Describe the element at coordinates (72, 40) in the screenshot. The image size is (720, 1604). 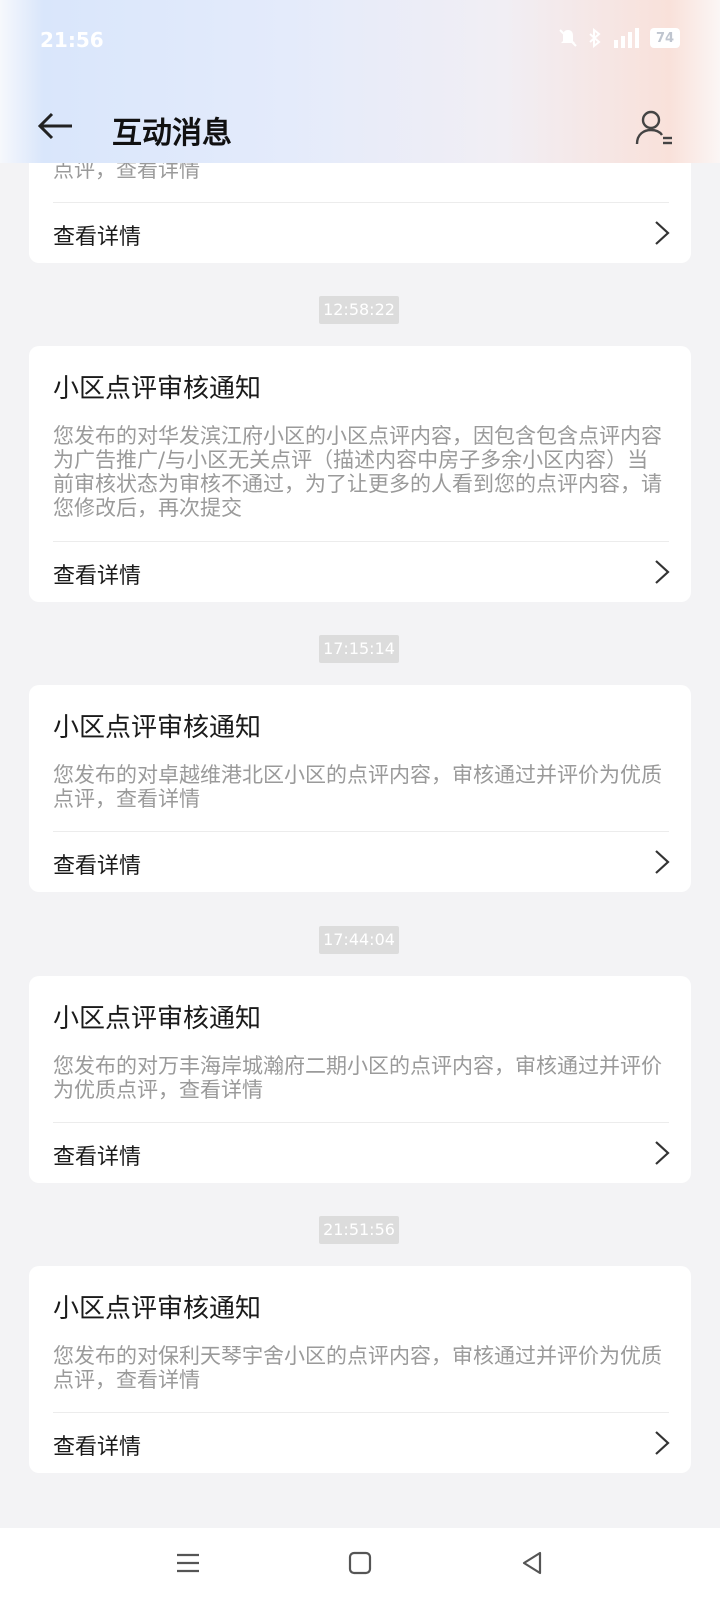
I see `status-time: 21:56` at that location.